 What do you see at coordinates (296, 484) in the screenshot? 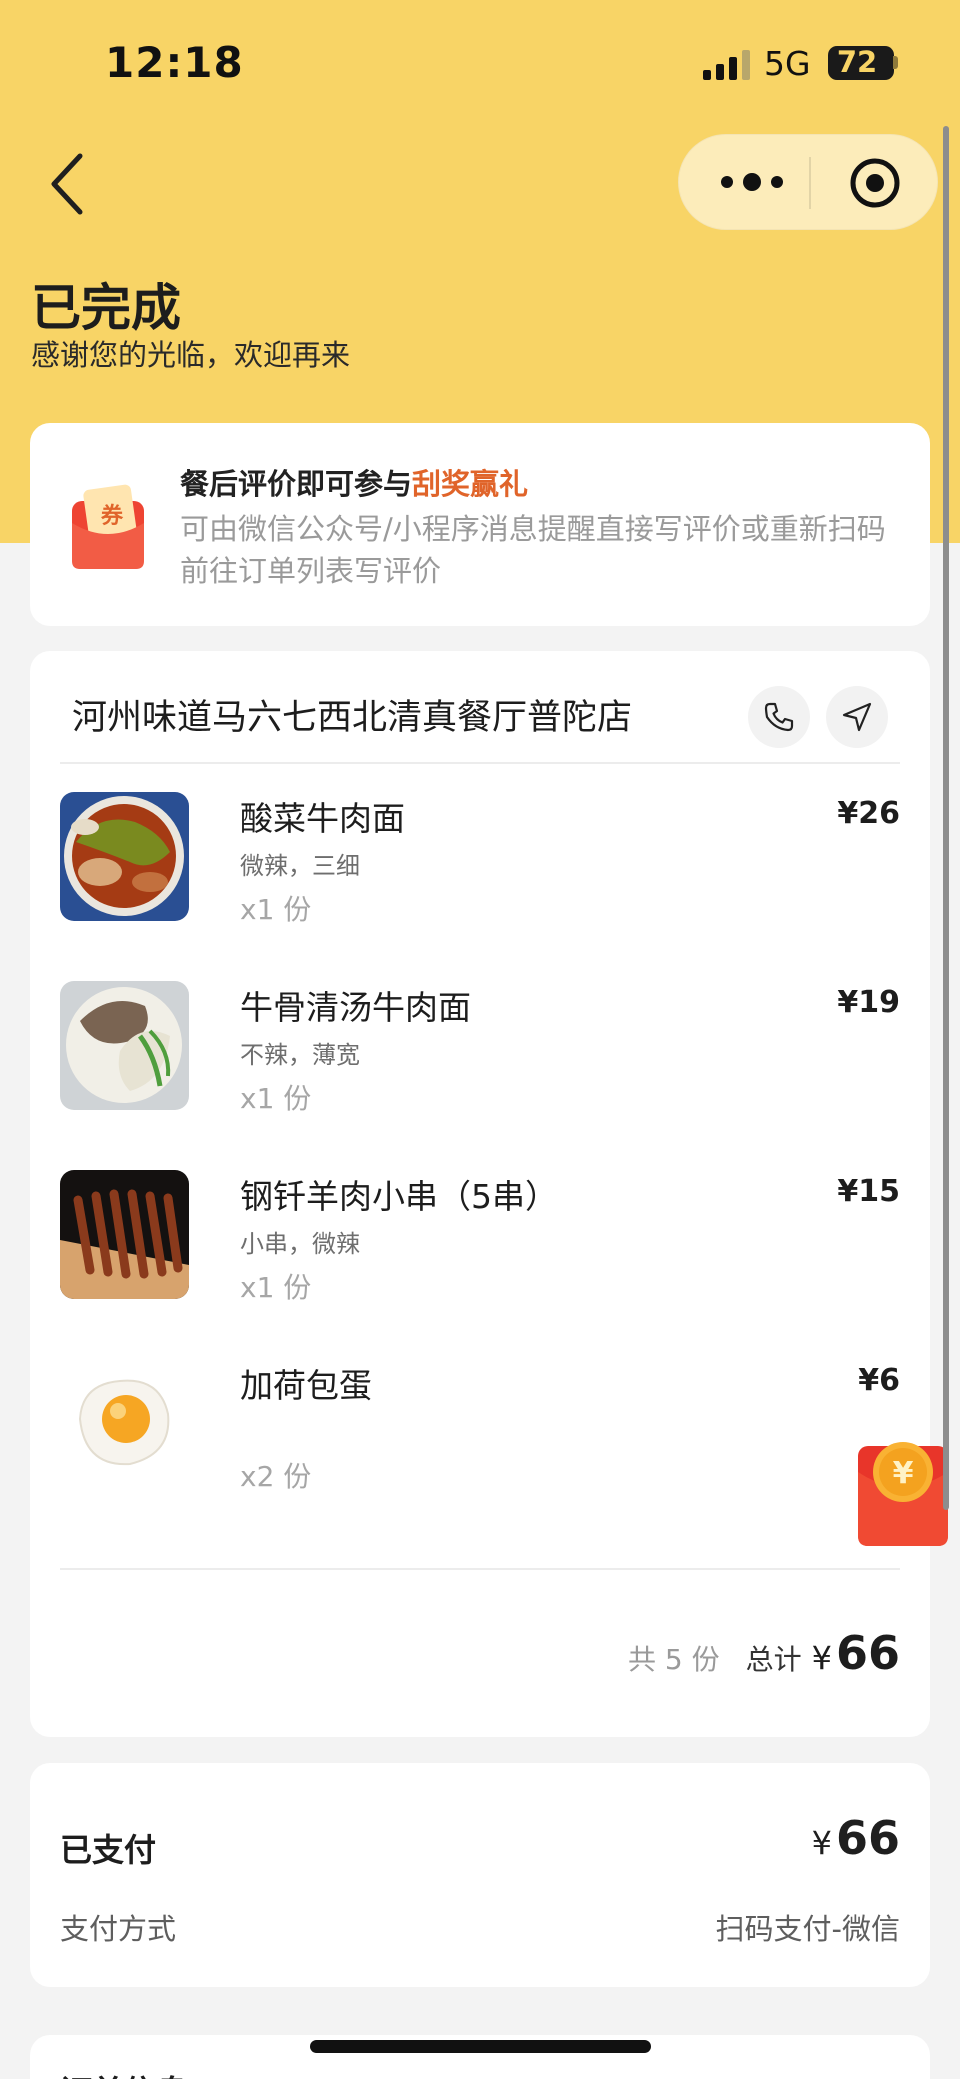
I see `promo-title-prefix: 餐后评价即可参与` at bounding box center [296, 484].